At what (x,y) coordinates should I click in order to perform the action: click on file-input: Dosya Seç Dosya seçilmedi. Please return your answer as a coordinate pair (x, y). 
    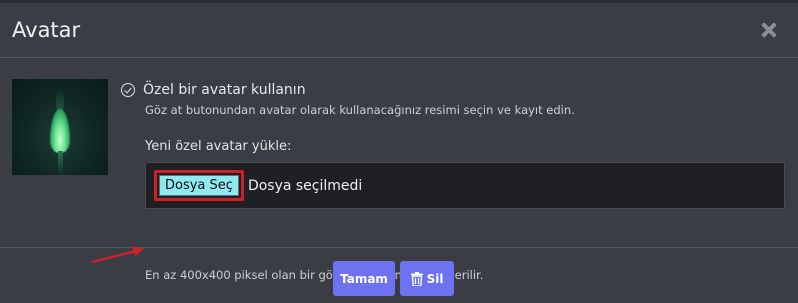
    Looking at the image, I should click on (465, 185).